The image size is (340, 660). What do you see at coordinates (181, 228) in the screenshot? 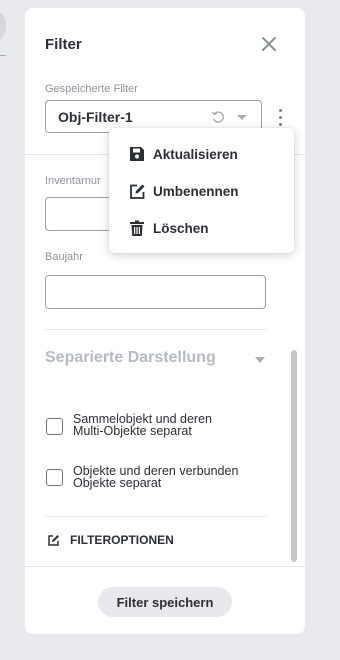
I see `menu-item-delete-label: Löschen` at bounding box center [181, 228].